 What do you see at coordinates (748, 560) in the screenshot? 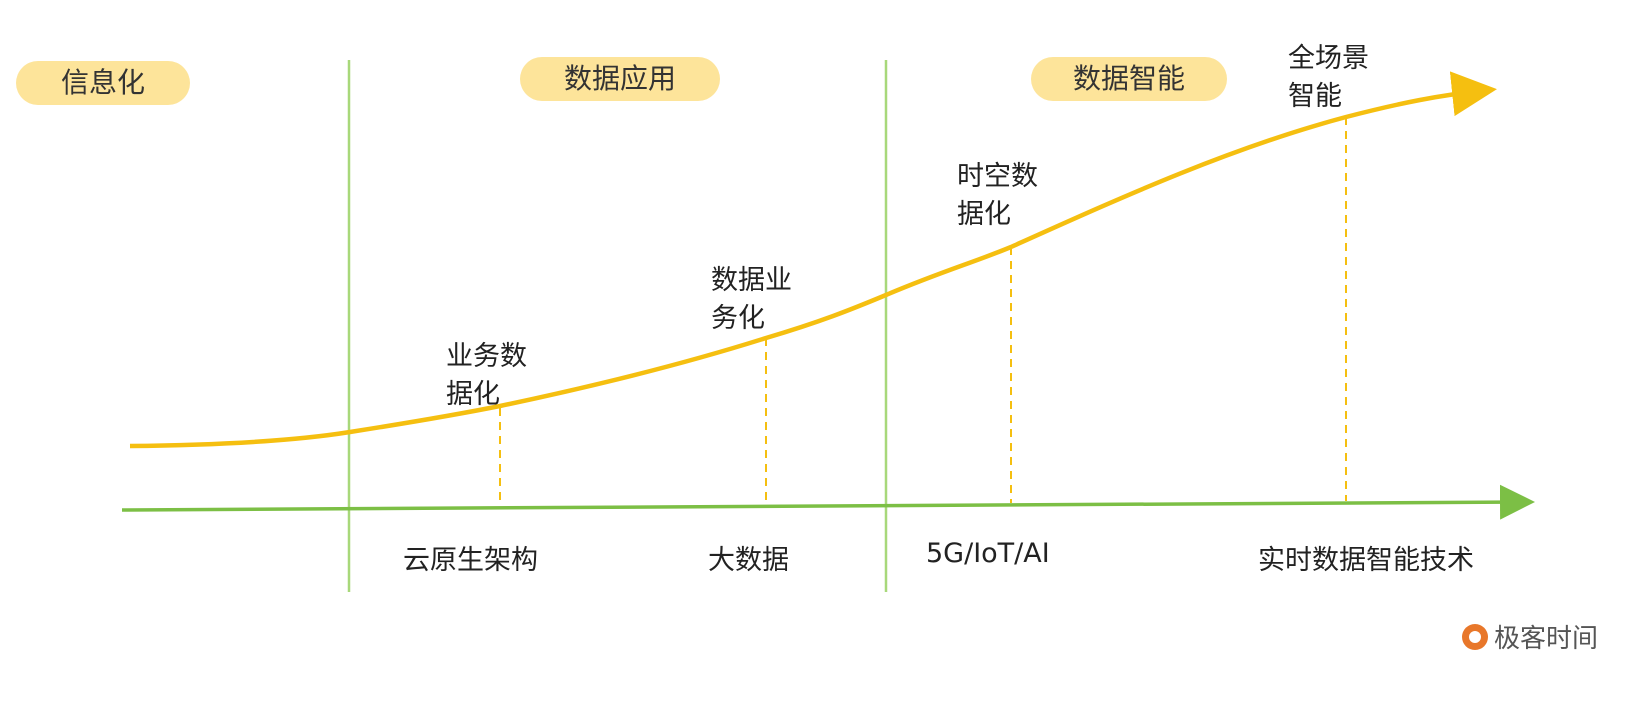
I see `technology-label: 大数据` at bounding box center [748, 560].